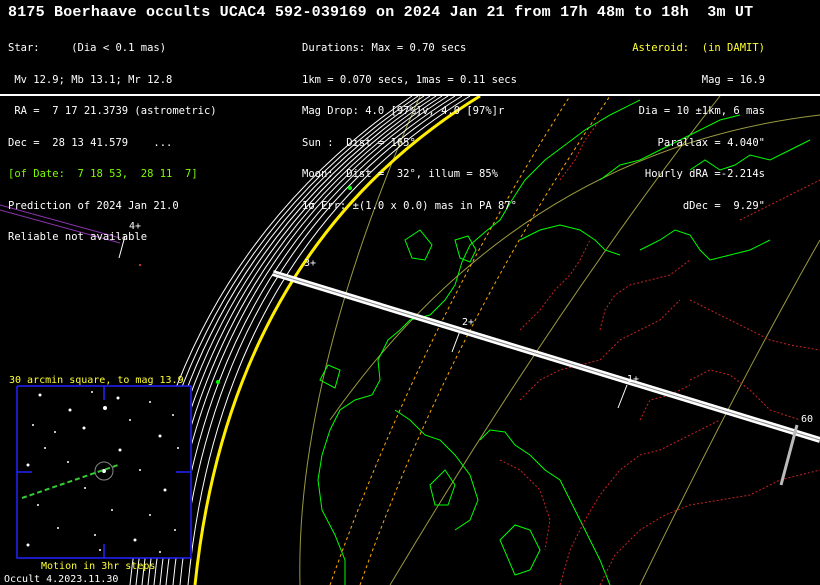  What do you see at coordinates (711, 142) in the screenshot?
I see `asteroid-line: Parallax = 4.040"` at bounding box center [711, 142].